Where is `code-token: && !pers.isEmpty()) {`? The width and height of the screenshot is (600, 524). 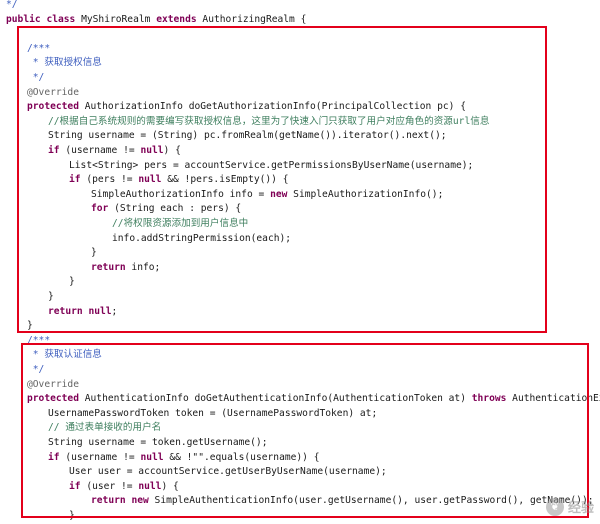
code-token: && !pers.isEmpty()) { is located at coordinates (225, 180).